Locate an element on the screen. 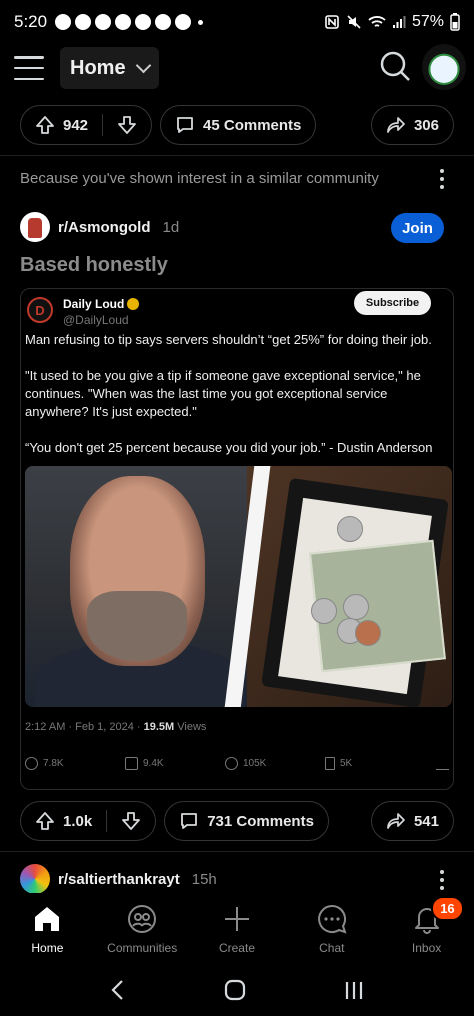 This screenshot has width=474, height=1016. nav-home-label: Home is located at coordinates (47, 948).